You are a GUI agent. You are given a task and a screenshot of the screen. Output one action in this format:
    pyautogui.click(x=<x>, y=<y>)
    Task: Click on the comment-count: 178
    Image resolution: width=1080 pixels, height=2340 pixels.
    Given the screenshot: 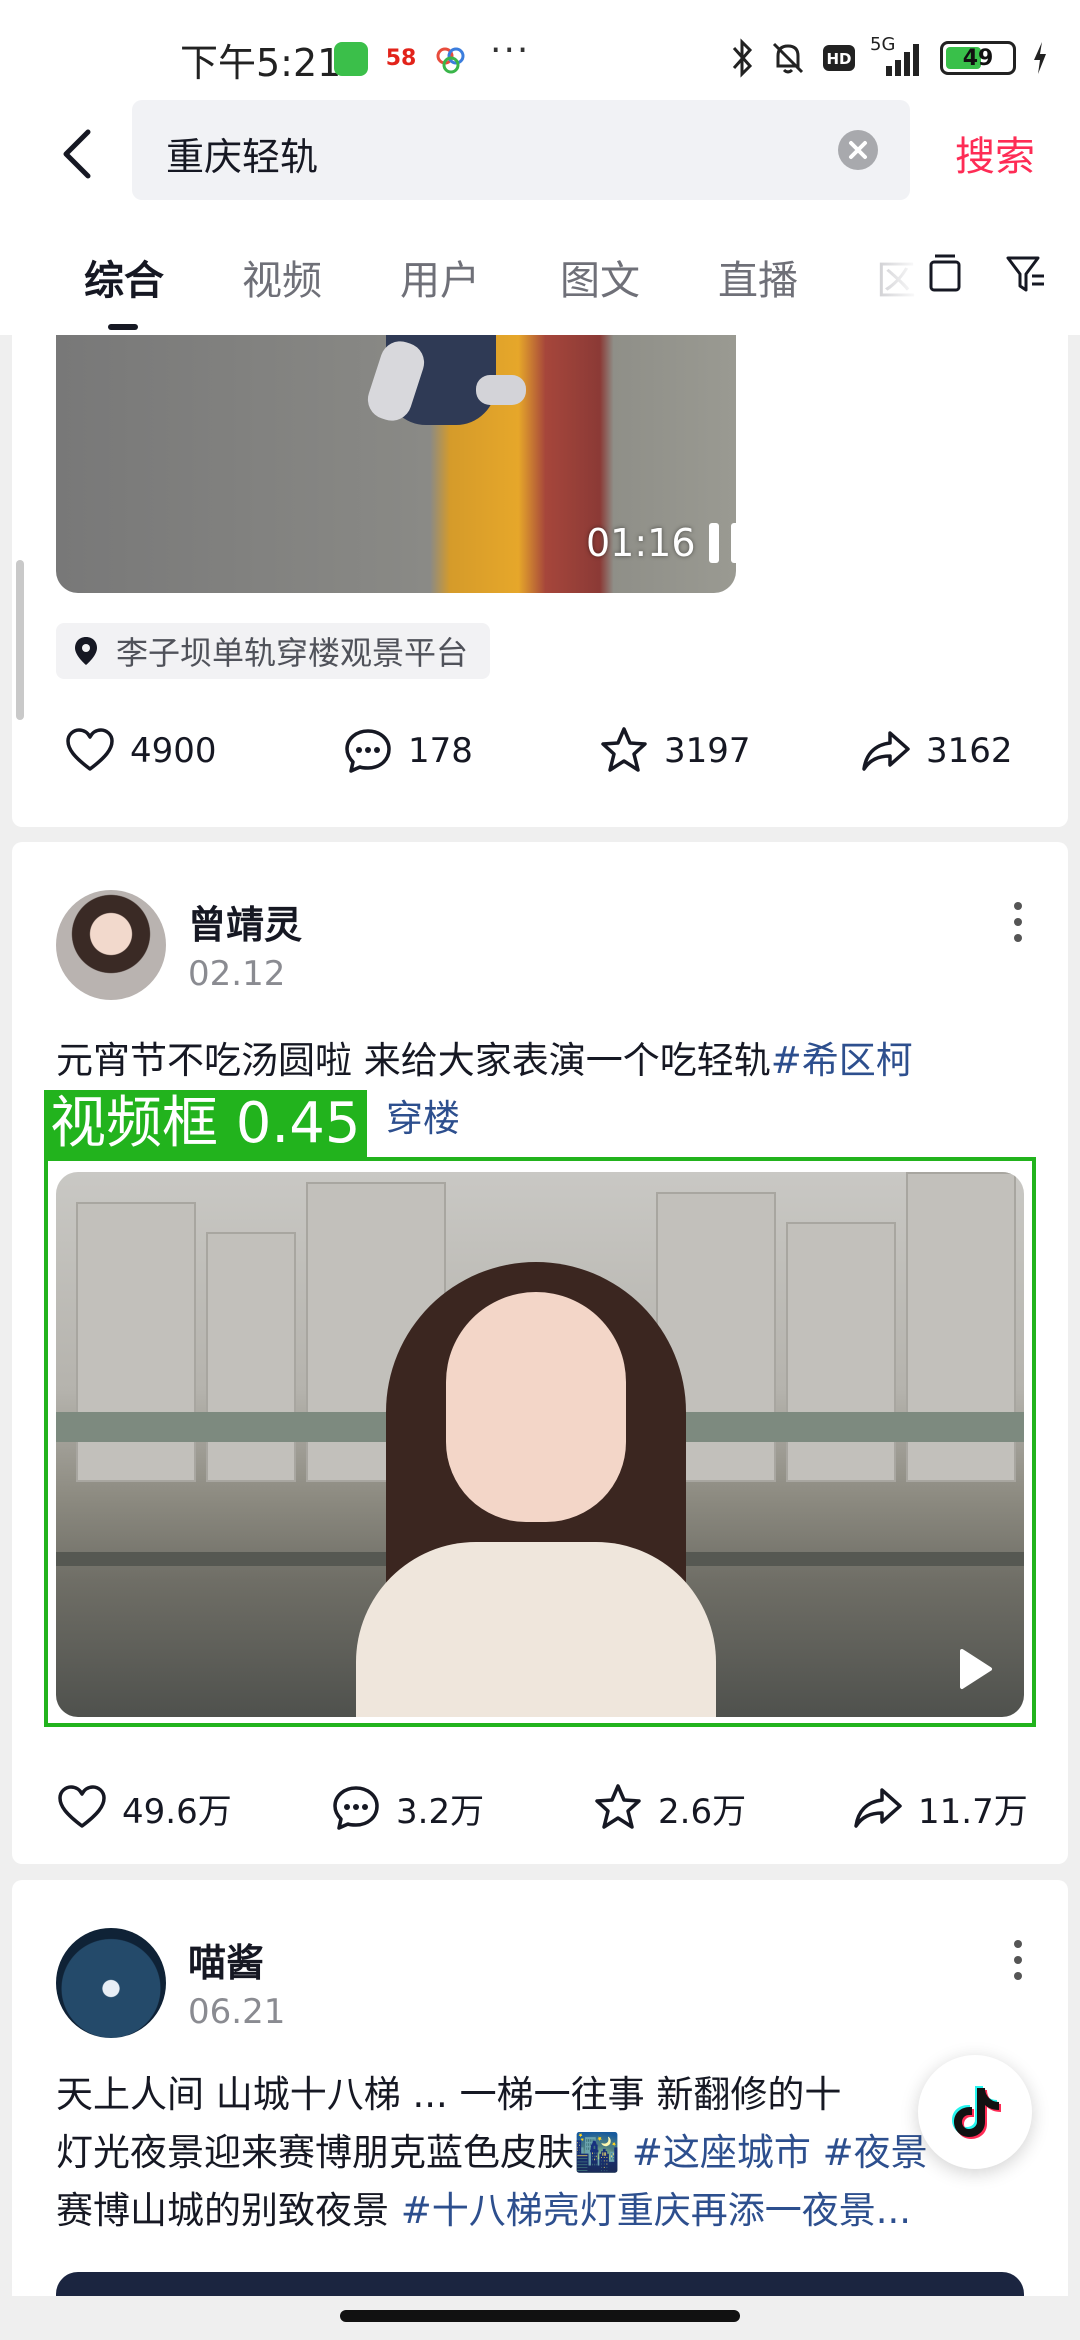 What is the action you would take?
    pyautogui.click(x=440, y=751)
    